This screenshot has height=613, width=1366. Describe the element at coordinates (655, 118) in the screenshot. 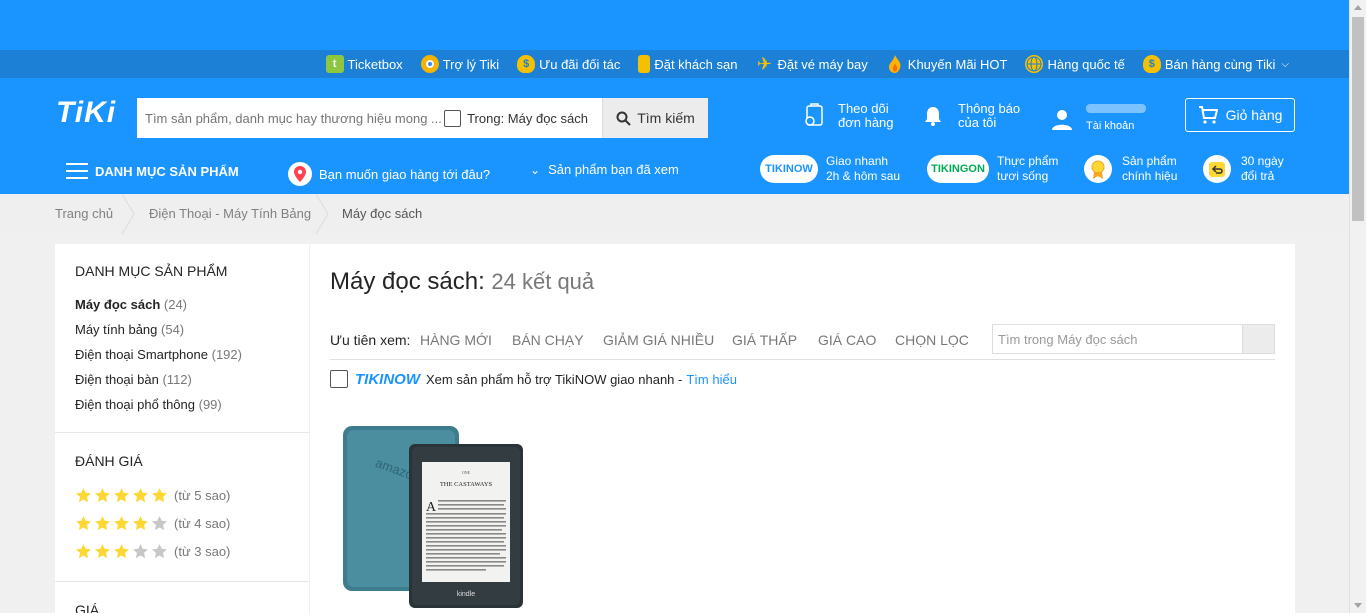

I see `search-button: Tìm kiếm` at that location.